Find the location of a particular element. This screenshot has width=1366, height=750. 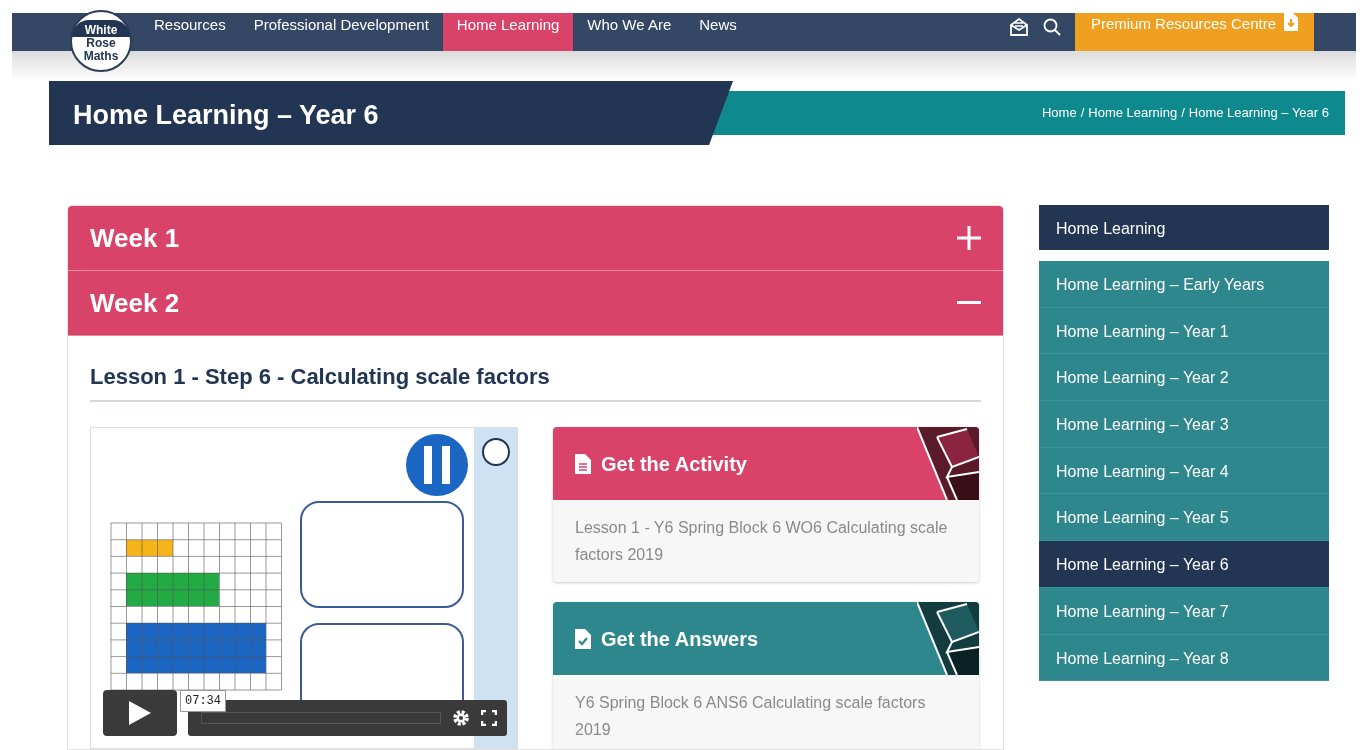

collapse-icon is located at coordinates (969, 303).